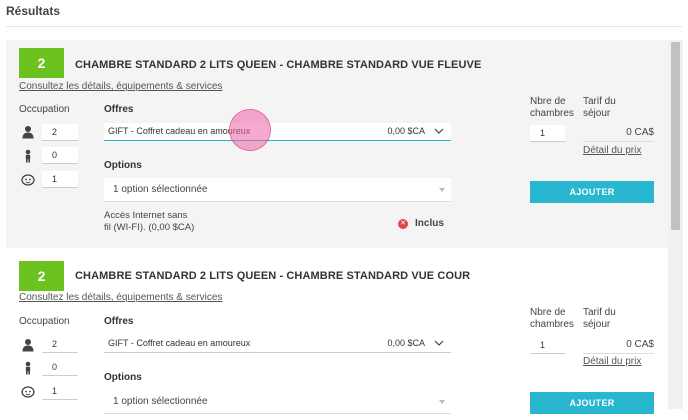  I want to click on scrollbar-thumb, so click(675, 136).